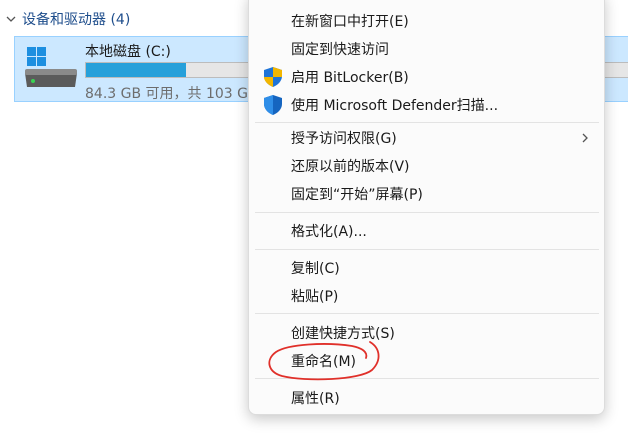 This screenshot has height=435, width=628. I want to click on menu-item-create-shortcut: 创建快捷方式(S), so click(427, 333).